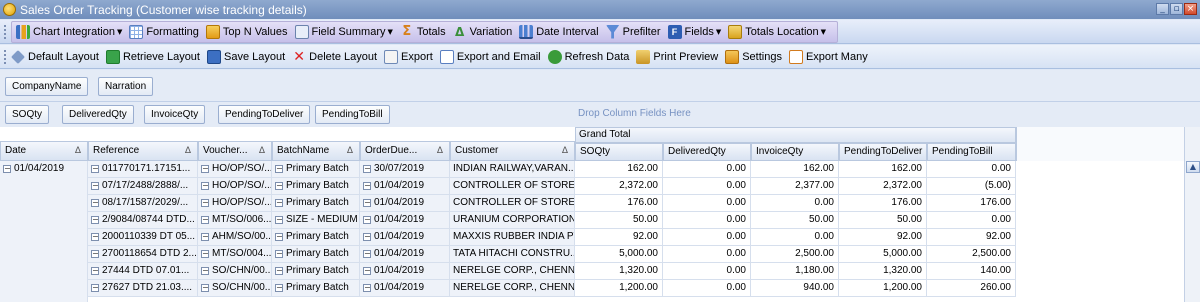 This screenshot has height=302, width=1200. I want to click on column-header-voucher: Voucher... Δ, so click(235, 151).